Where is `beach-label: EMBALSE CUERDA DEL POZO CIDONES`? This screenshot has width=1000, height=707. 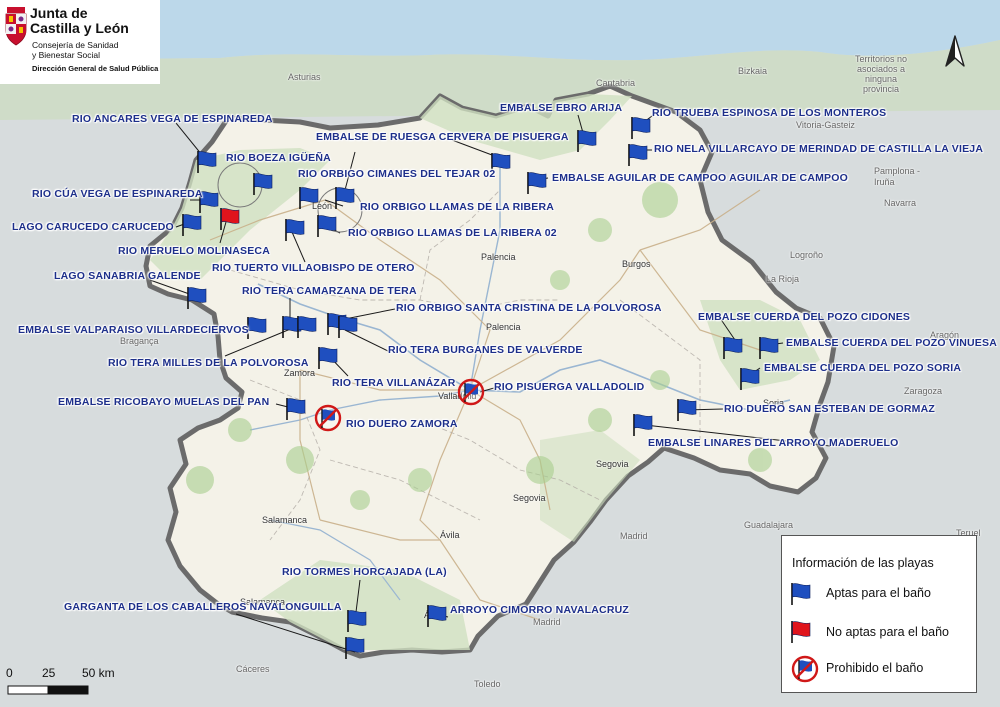
beach-label: EMBALSE CUERDA DEL POZO CIDONES is located at coordinates (804, 317).